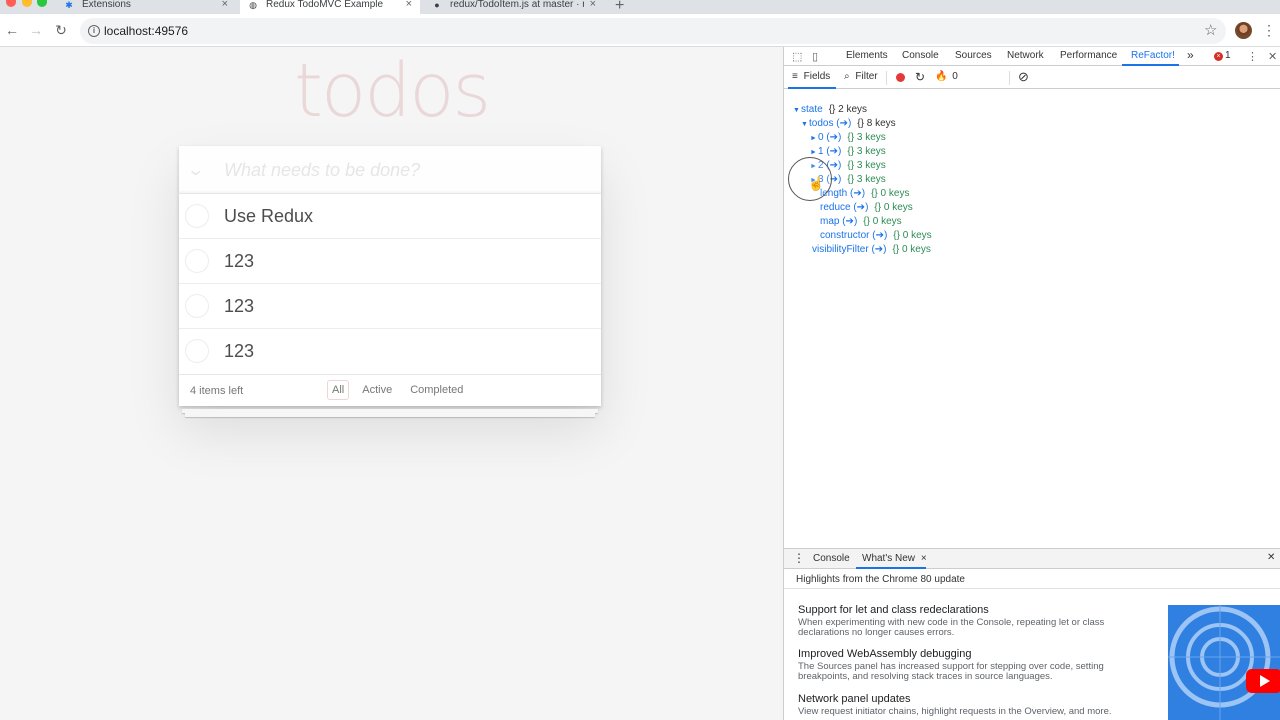 This screenshot has width=1280, height=720. What do you see at coordinates (797, 56) in the screenshot?
I see `inspect-element-icon: ⬚` at bounding box center [797, 56].